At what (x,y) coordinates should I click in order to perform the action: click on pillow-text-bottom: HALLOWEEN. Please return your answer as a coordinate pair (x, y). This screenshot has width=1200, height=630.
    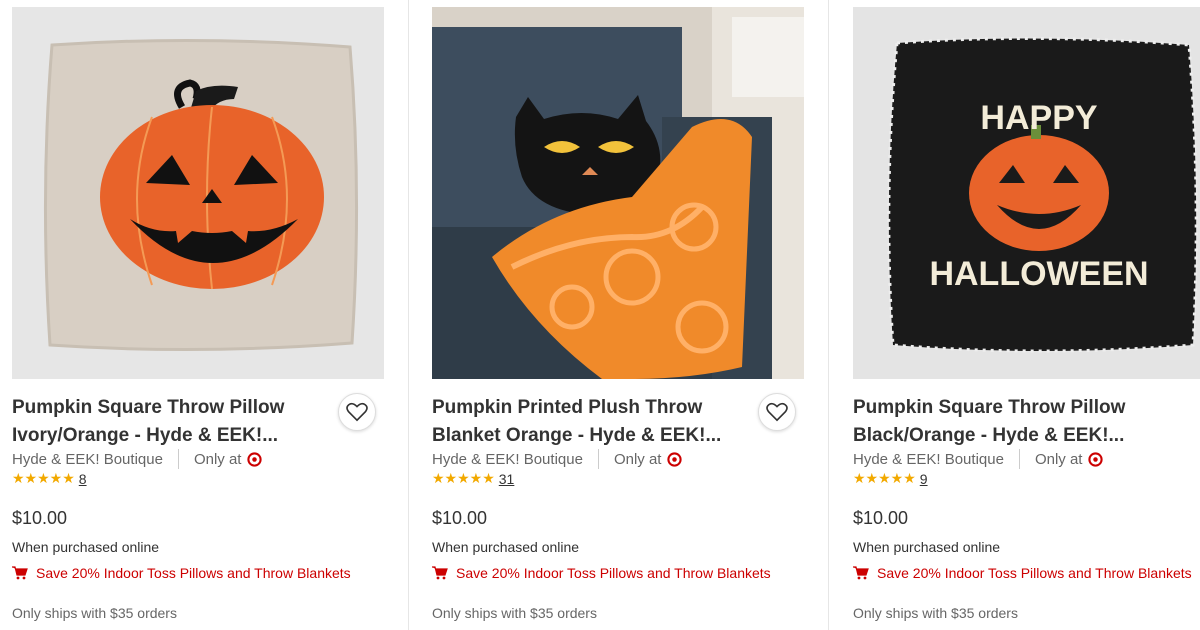
    Looking at the image, I should click on (1038, 274).